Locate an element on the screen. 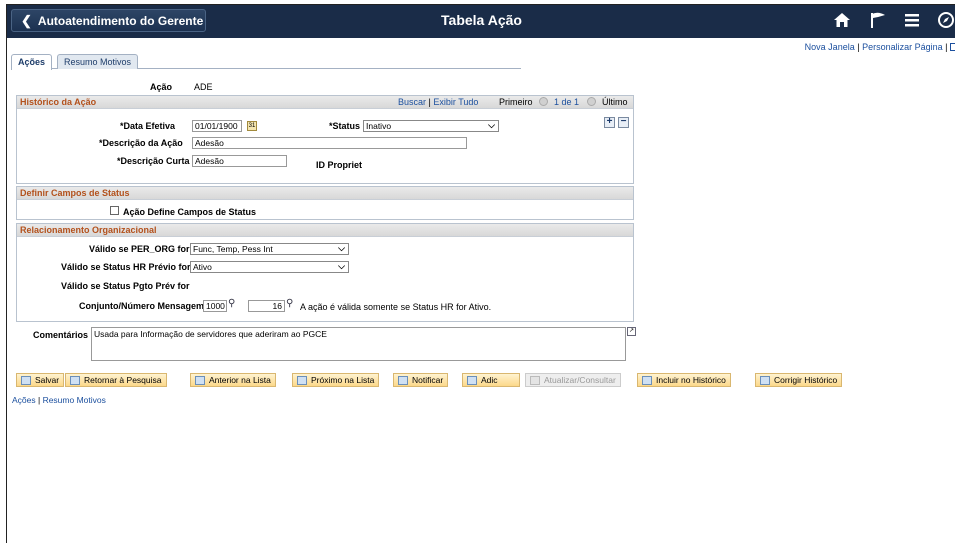 This screenshot has width=955, height=543. next-row-icon is located at coordinates (591, 101).